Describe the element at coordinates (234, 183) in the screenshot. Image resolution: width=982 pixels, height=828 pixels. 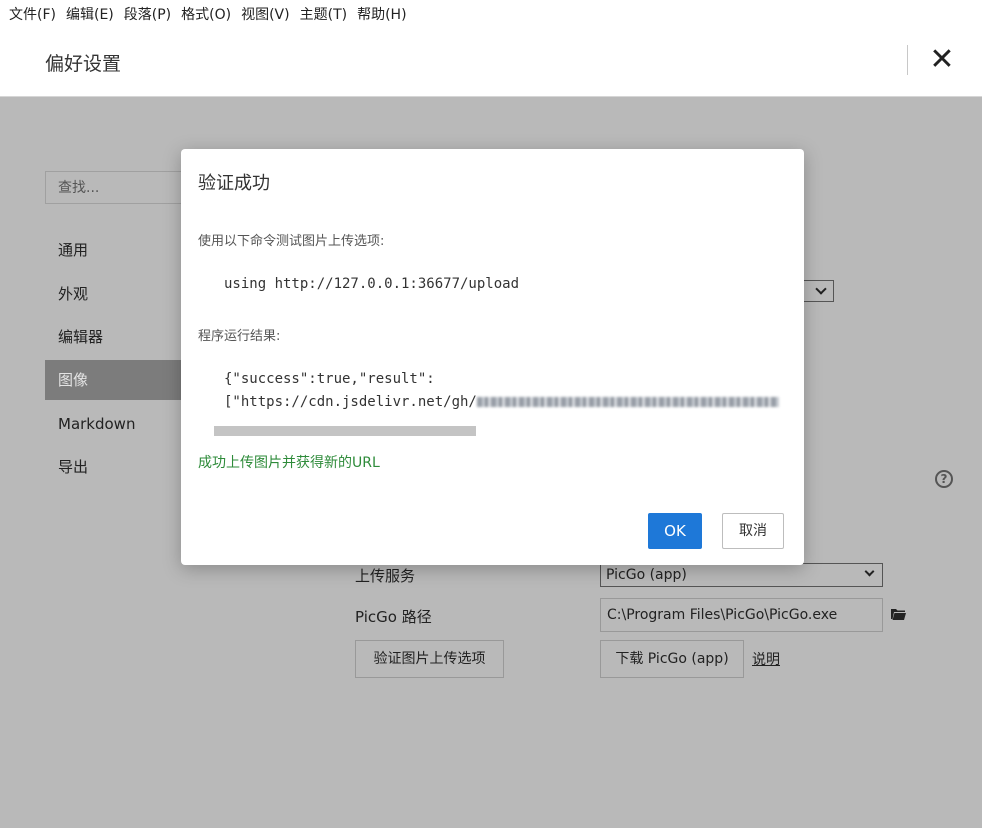
I see `dialog-title: 验证成功` at that location.